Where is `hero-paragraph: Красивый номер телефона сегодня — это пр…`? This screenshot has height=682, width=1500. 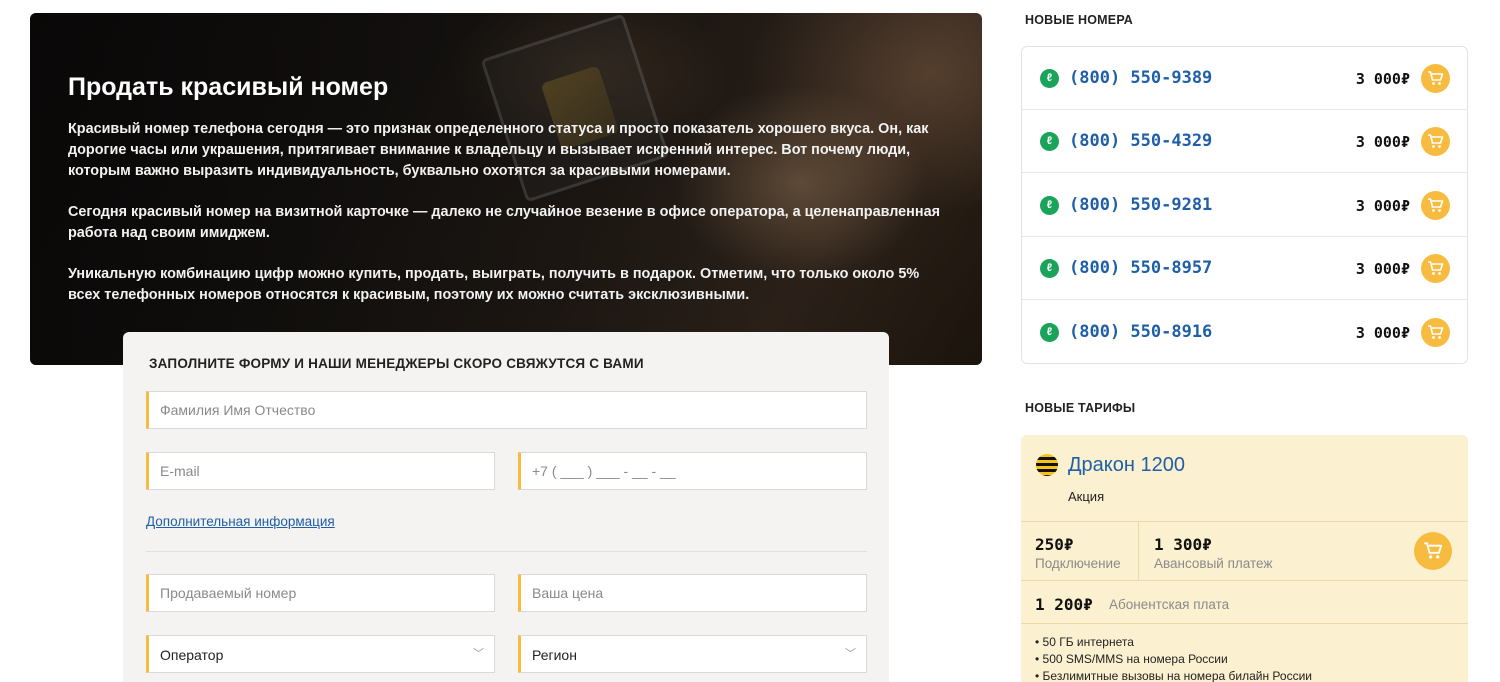
hero-paragraph: Красивый номер телефона сегодня — это пр… is located at coordinates (498, 150).